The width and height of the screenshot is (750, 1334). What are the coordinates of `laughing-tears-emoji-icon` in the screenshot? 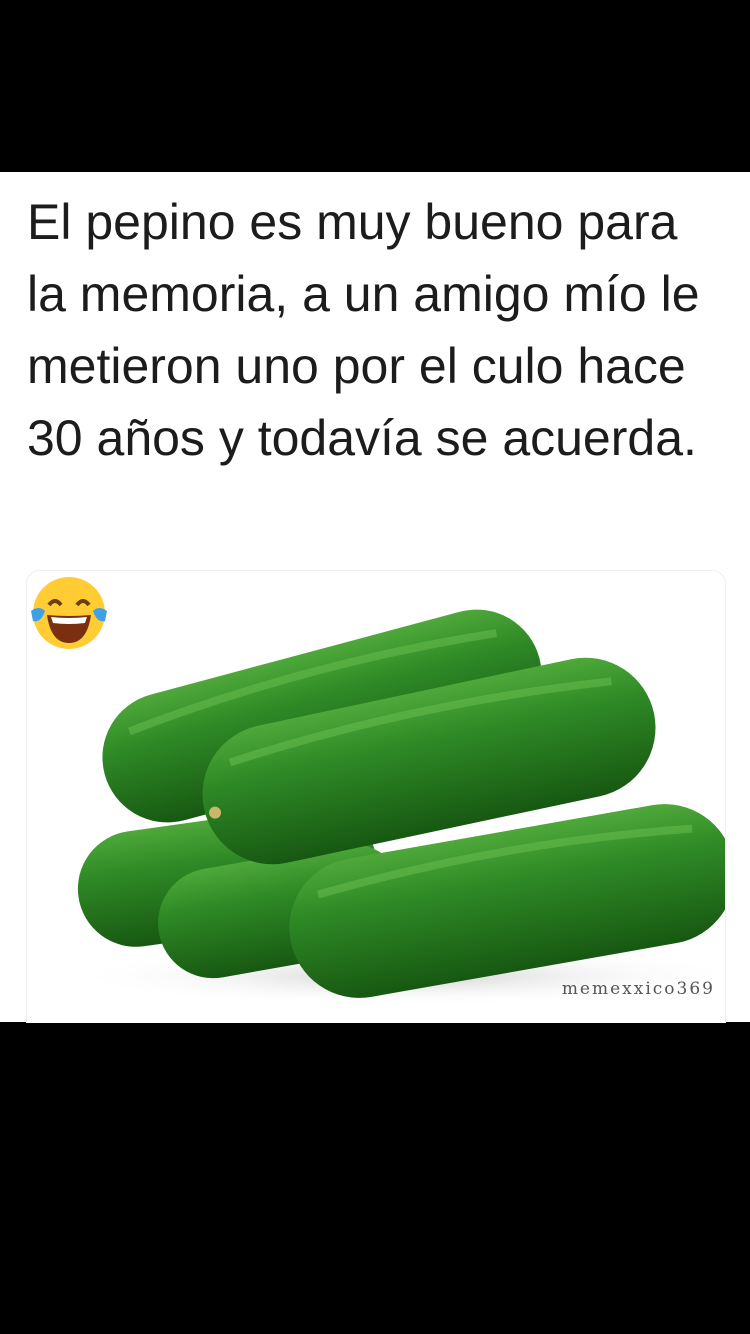 It's located at (69, 613).